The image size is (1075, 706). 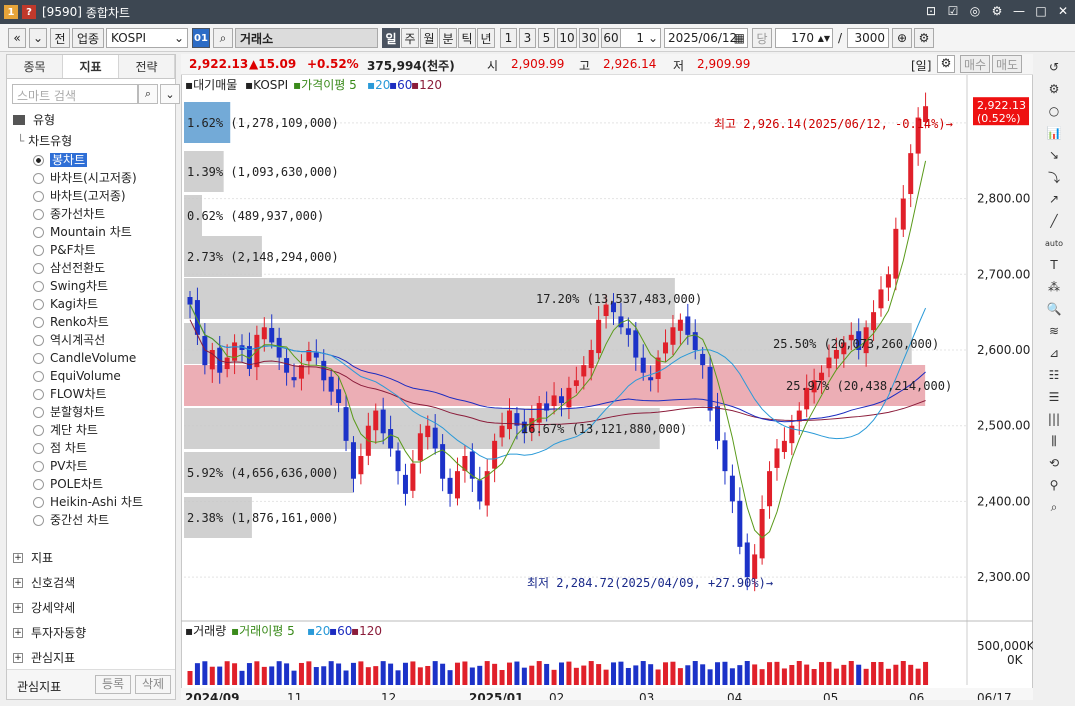 I want to click on interval-button-5: 5, so click(x=546, y=38).